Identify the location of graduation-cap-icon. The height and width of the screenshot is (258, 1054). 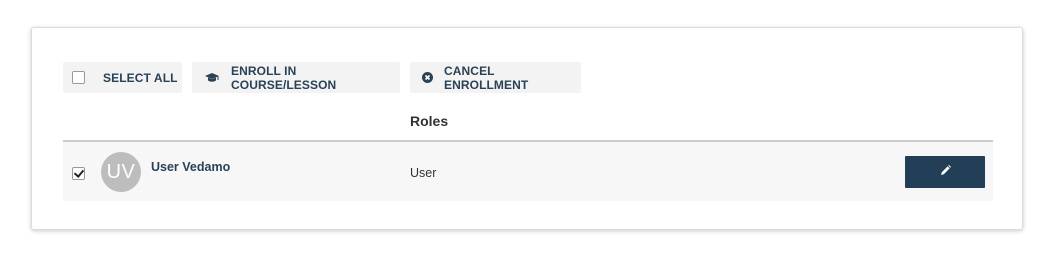
(212, 78).